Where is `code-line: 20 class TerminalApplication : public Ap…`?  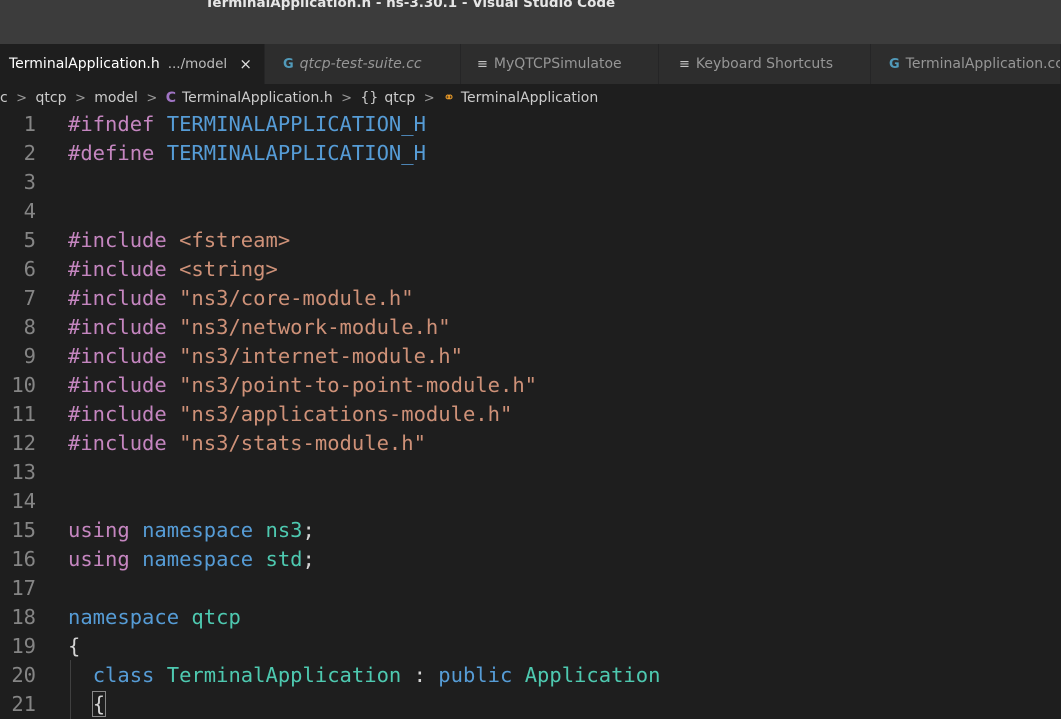 code-line: 20 class TerminalApplication : public Ap… is located at coordinates (530, 675).